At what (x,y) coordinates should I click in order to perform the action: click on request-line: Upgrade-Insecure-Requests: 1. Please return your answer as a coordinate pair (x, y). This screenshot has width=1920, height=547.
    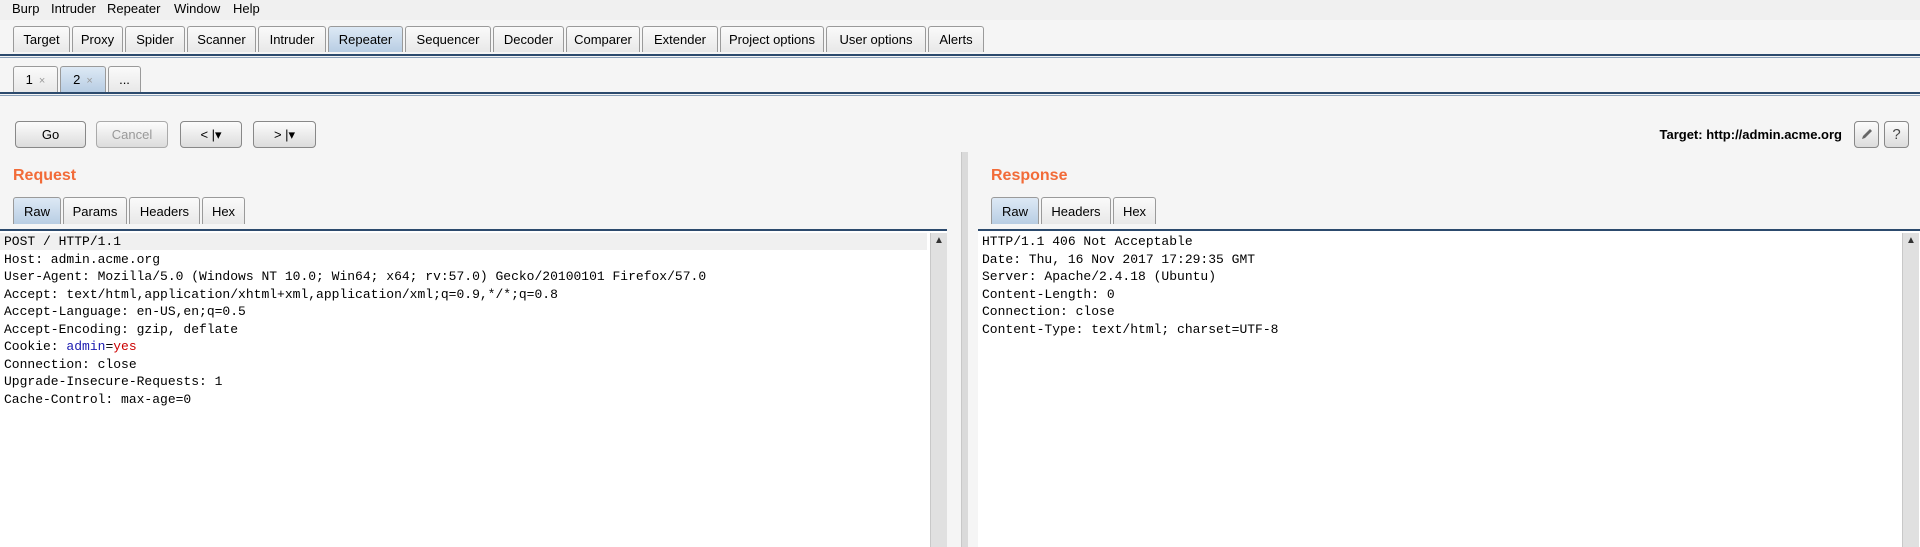
    Looking at the image, I should click on (113, 381).